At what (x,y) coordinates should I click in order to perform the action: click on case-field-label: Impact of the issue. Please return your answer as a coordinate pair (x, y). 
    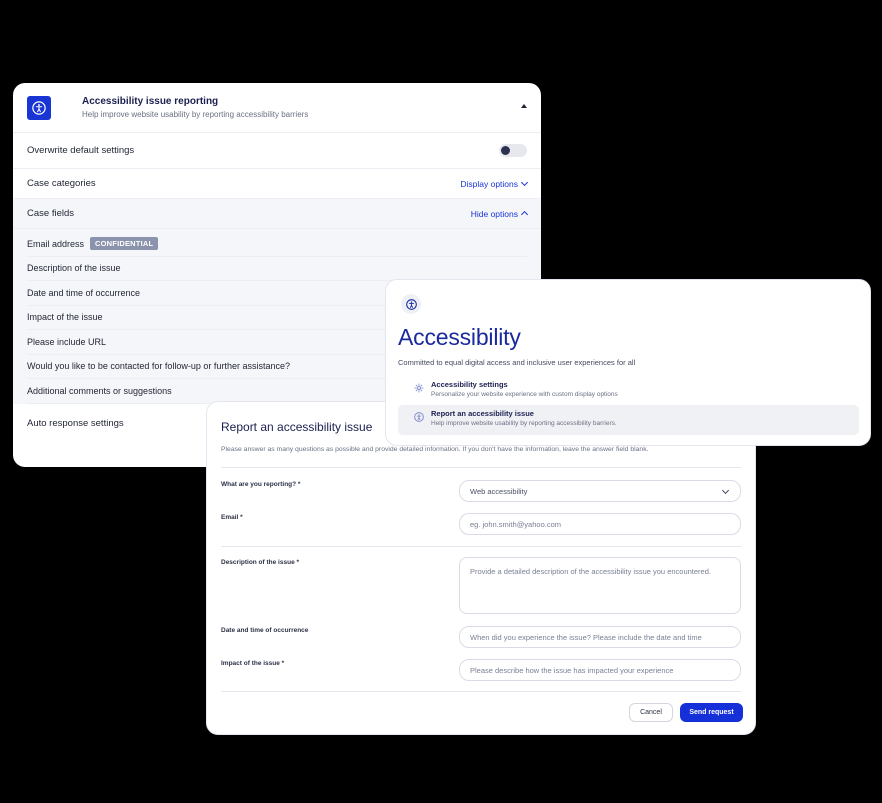
    Looking at the image, I should click on (65, 317).